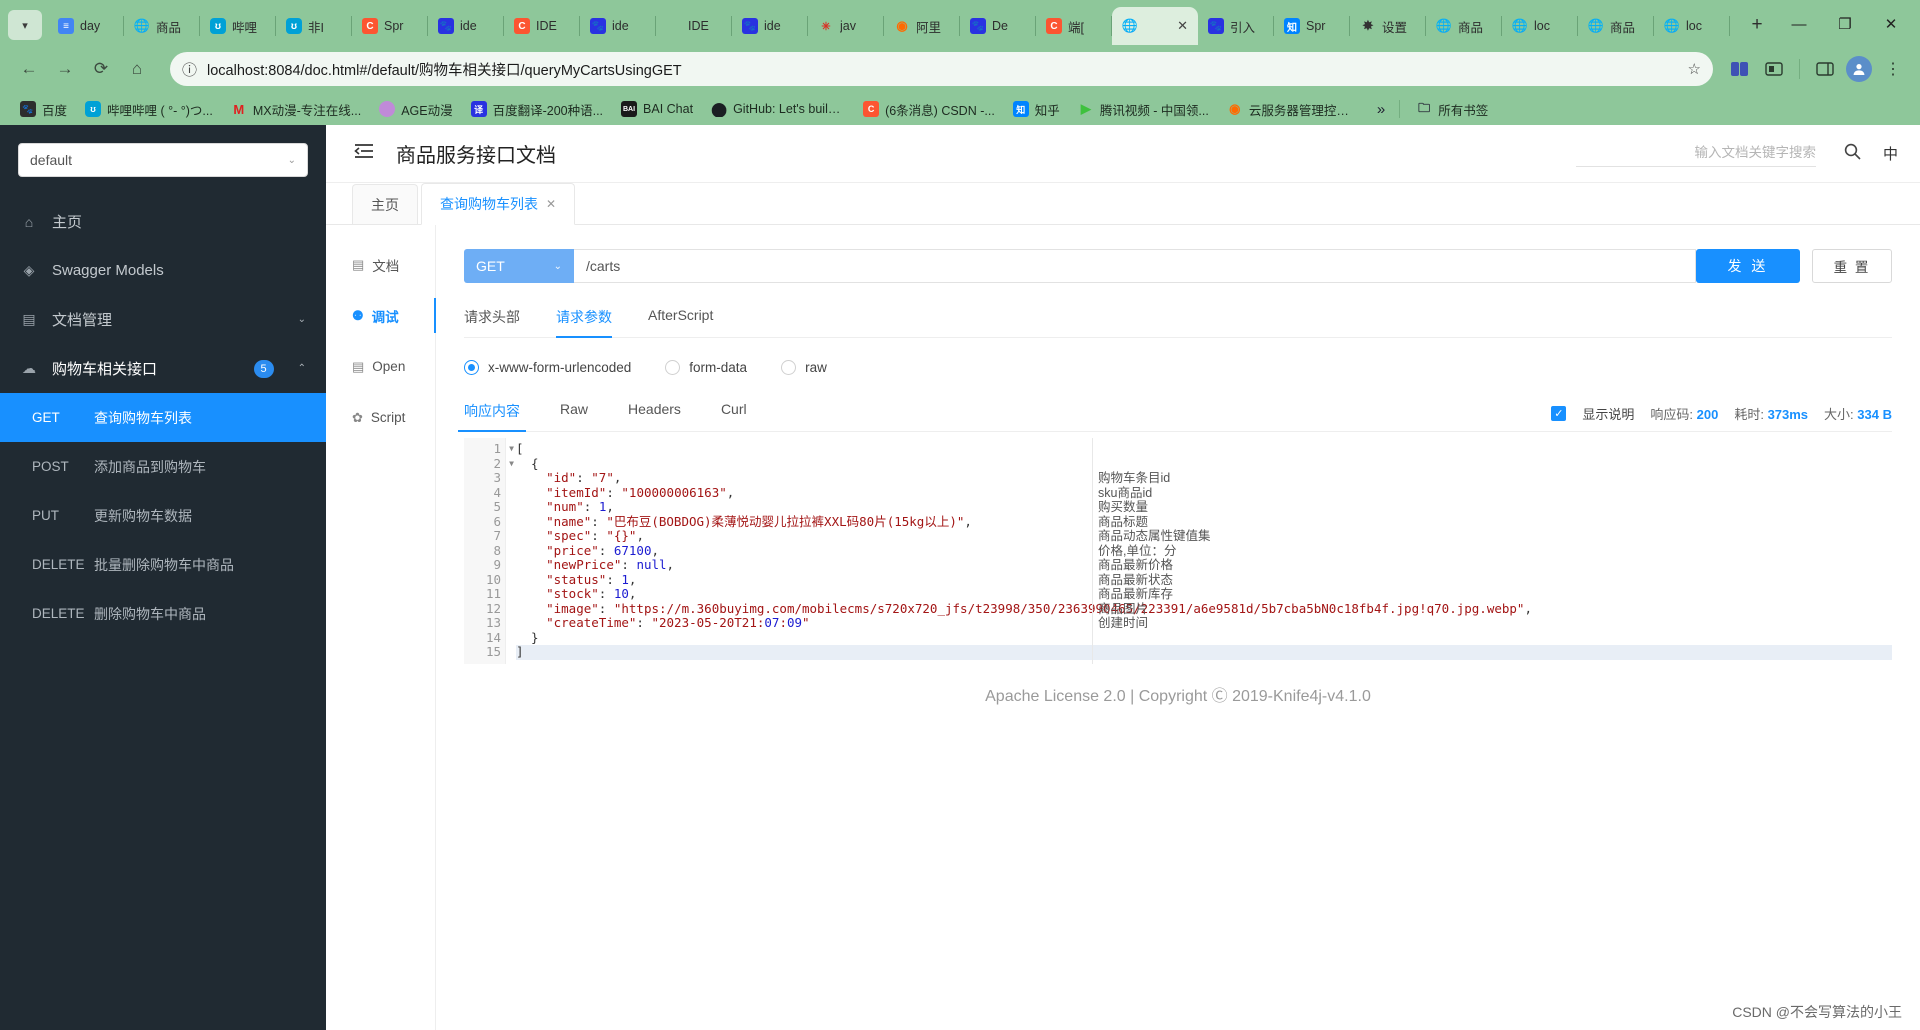  What do you see at coordinates (1852, 154) in the screenshot?
I see `search-icon` at bounding box center [1852, 154].